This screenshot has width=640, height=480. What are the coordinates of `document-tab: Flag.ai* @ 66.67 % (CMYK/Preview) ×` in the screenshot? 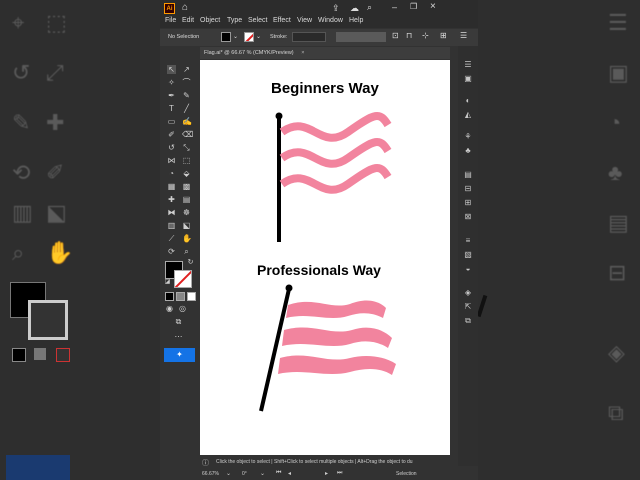 It's located at (325, 53).